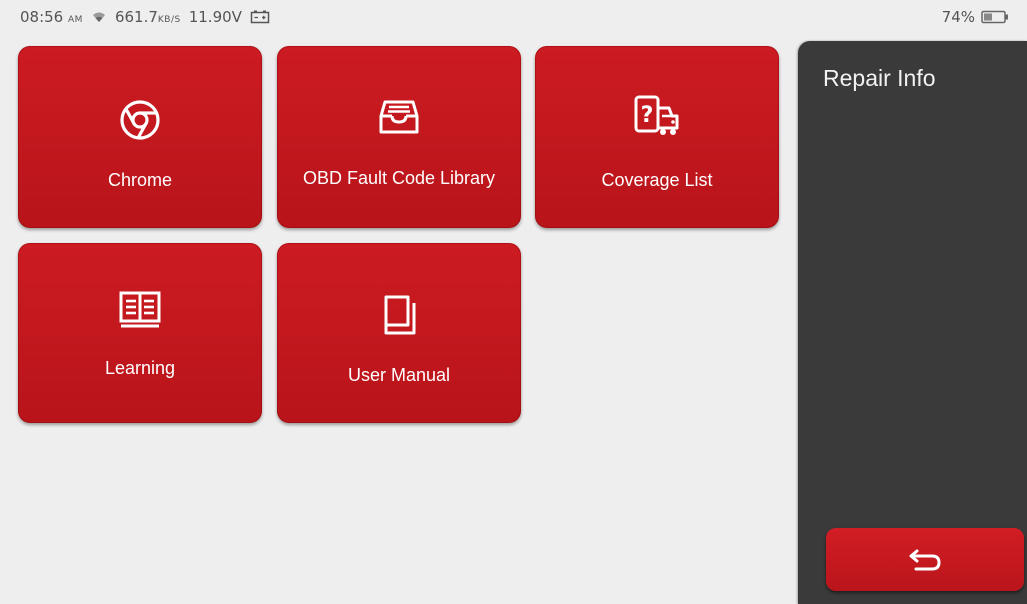  What do you see at coordinates (399, 178) in the screenshot?
I see `tile-label: OBD Fault Code Library` at bounding box center [399, 178].